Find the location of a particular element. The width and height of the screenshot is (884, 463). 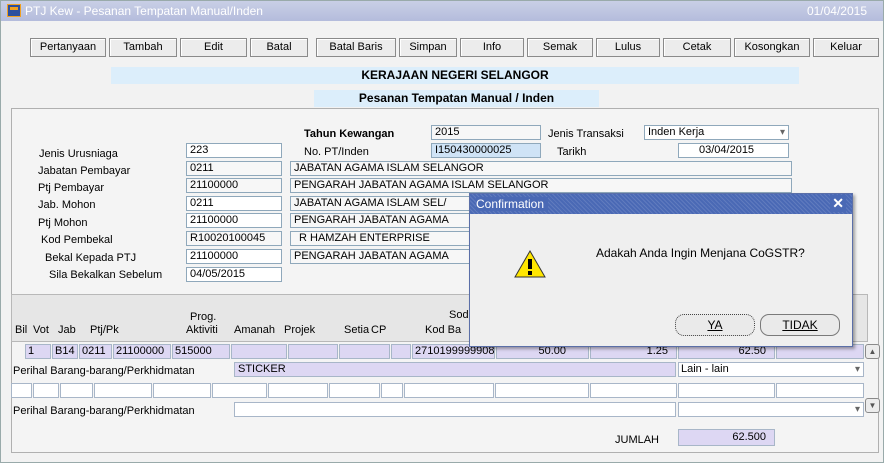

batal-button: Batal is located at coordinates (279, 47).